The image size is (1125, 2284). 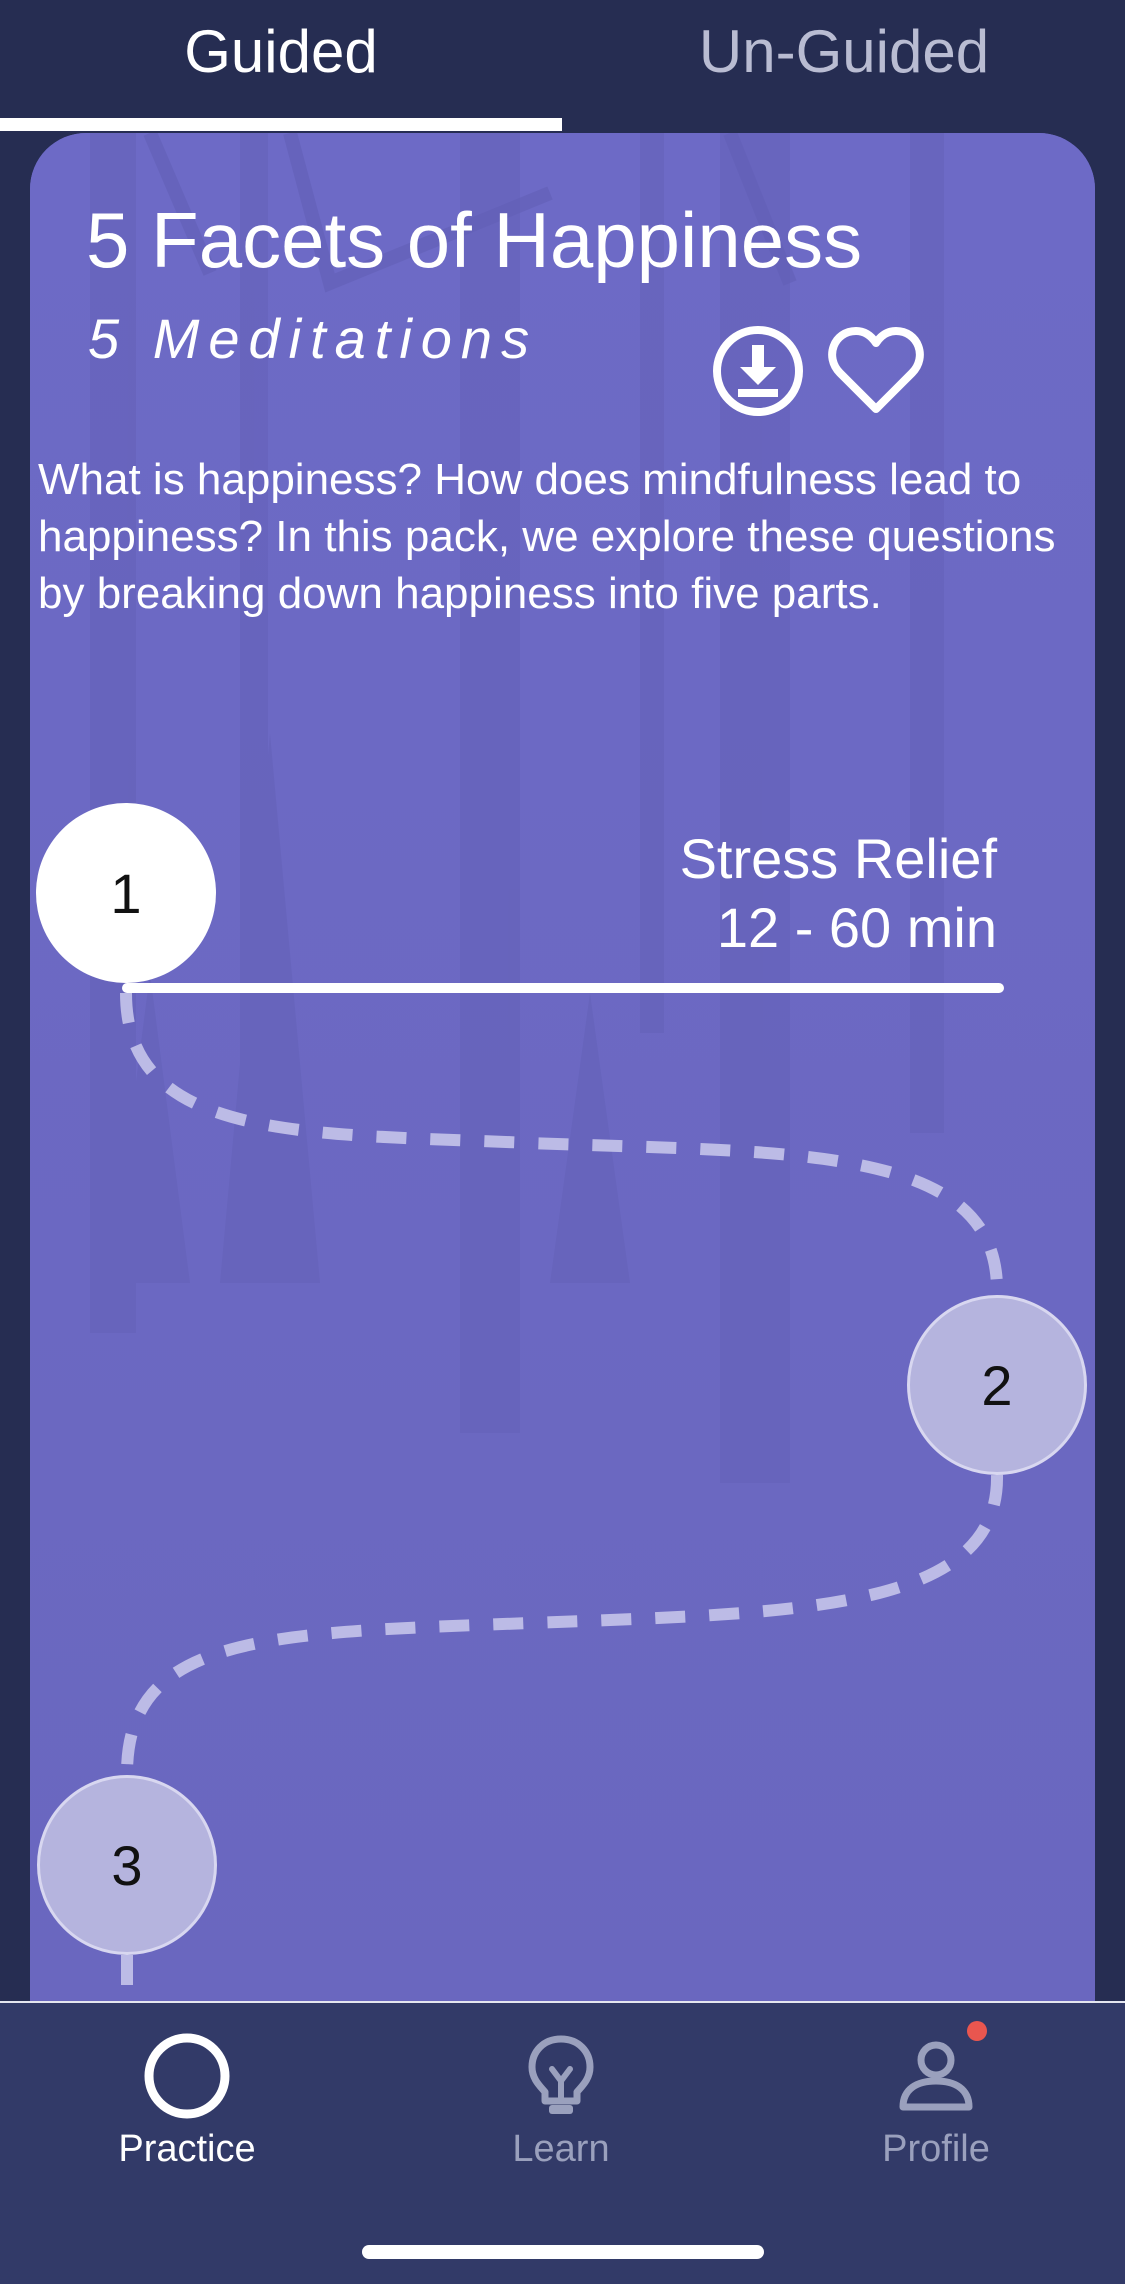 I want to click on person-icon, so click(x=936, y=2076).